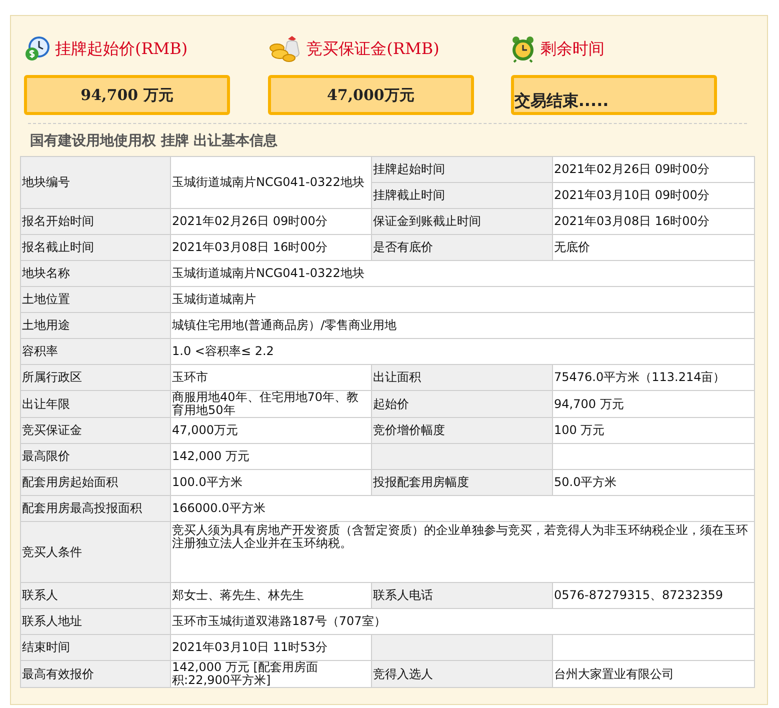 Image resolution: width=779 pixels, height=708 pixels. Describe the element at coordinates (271, 377) in the screenshot. I see `field-value: 玉环市` at that location.